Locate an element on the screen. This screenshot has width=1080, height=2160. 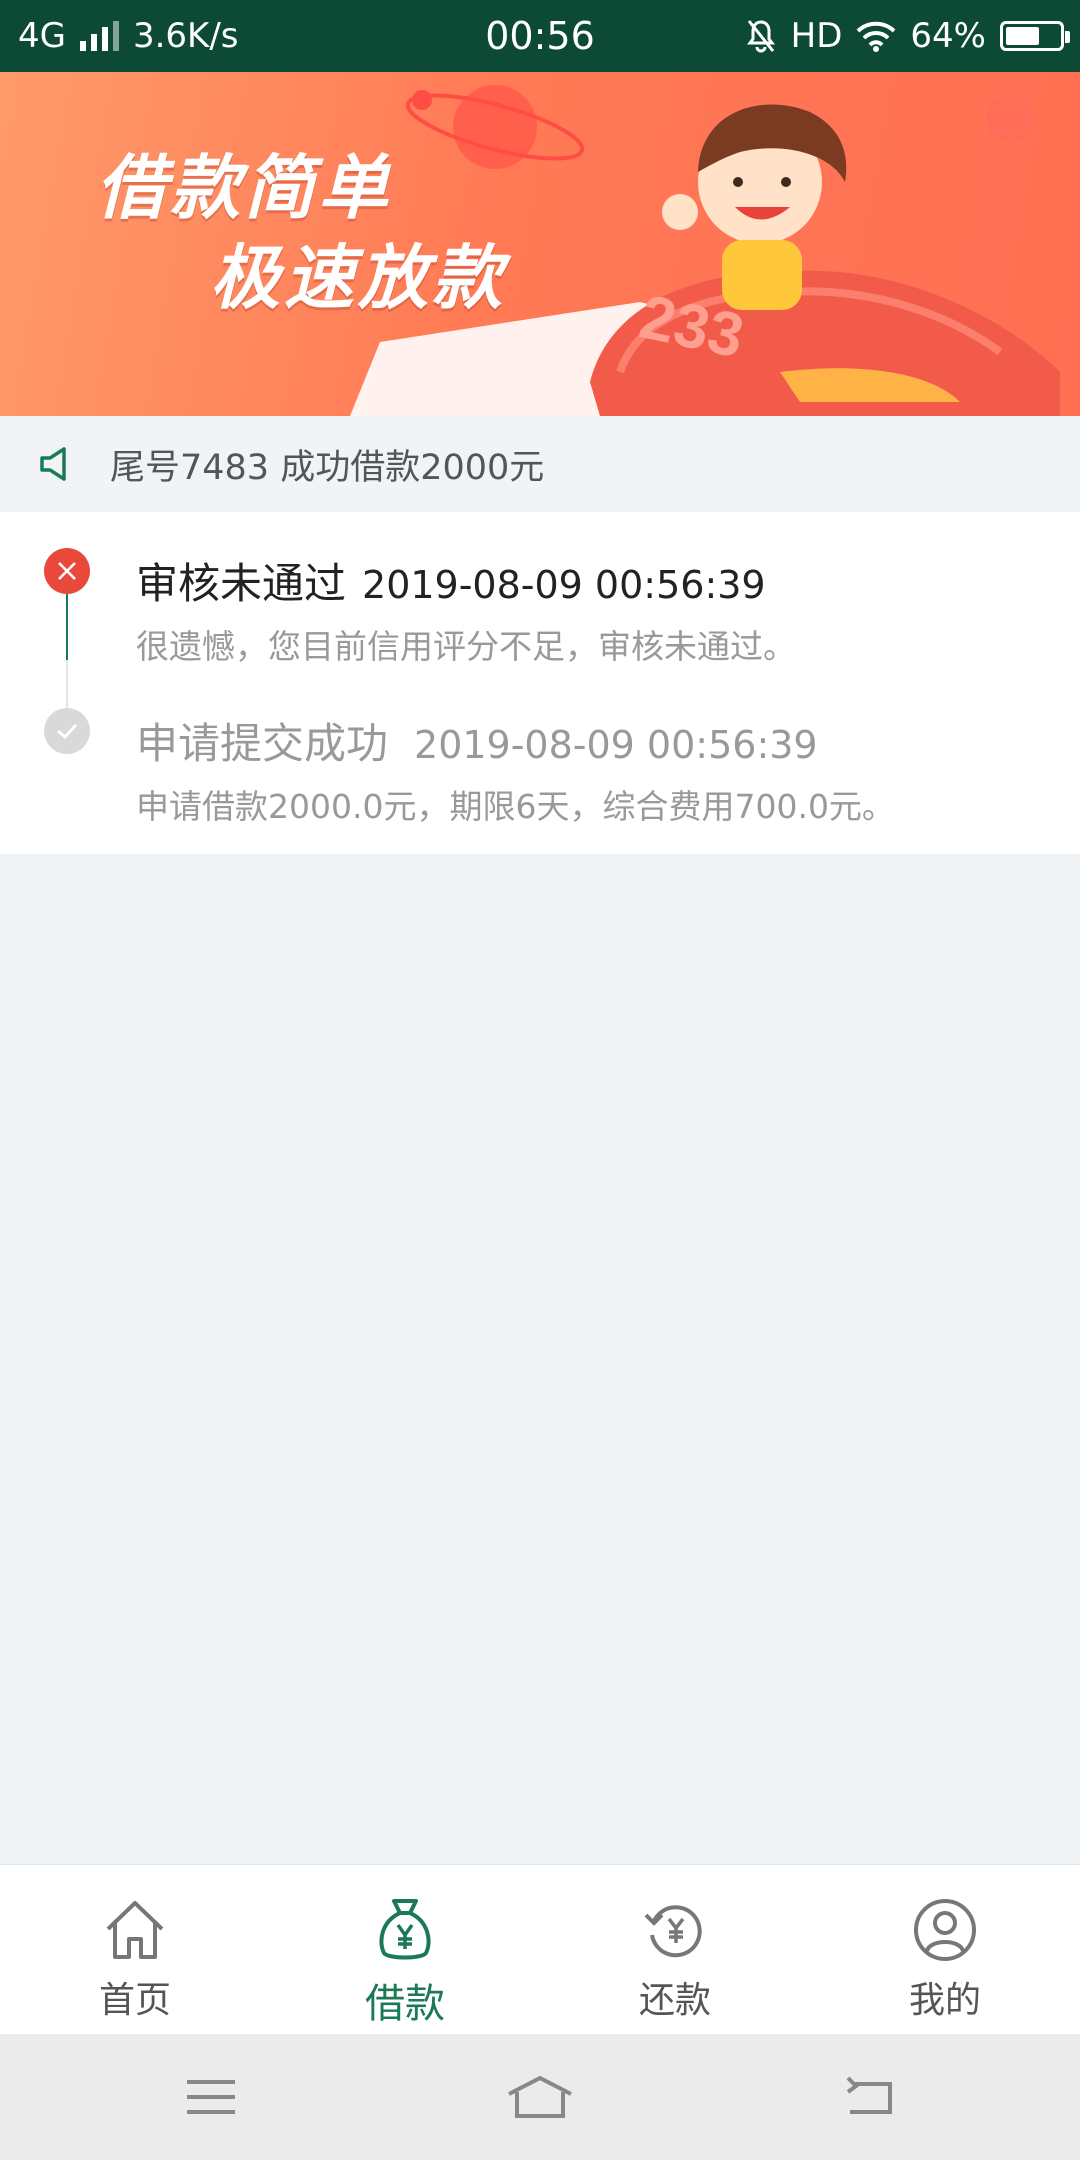
menu-icon is located at coordinates (211, 2097).